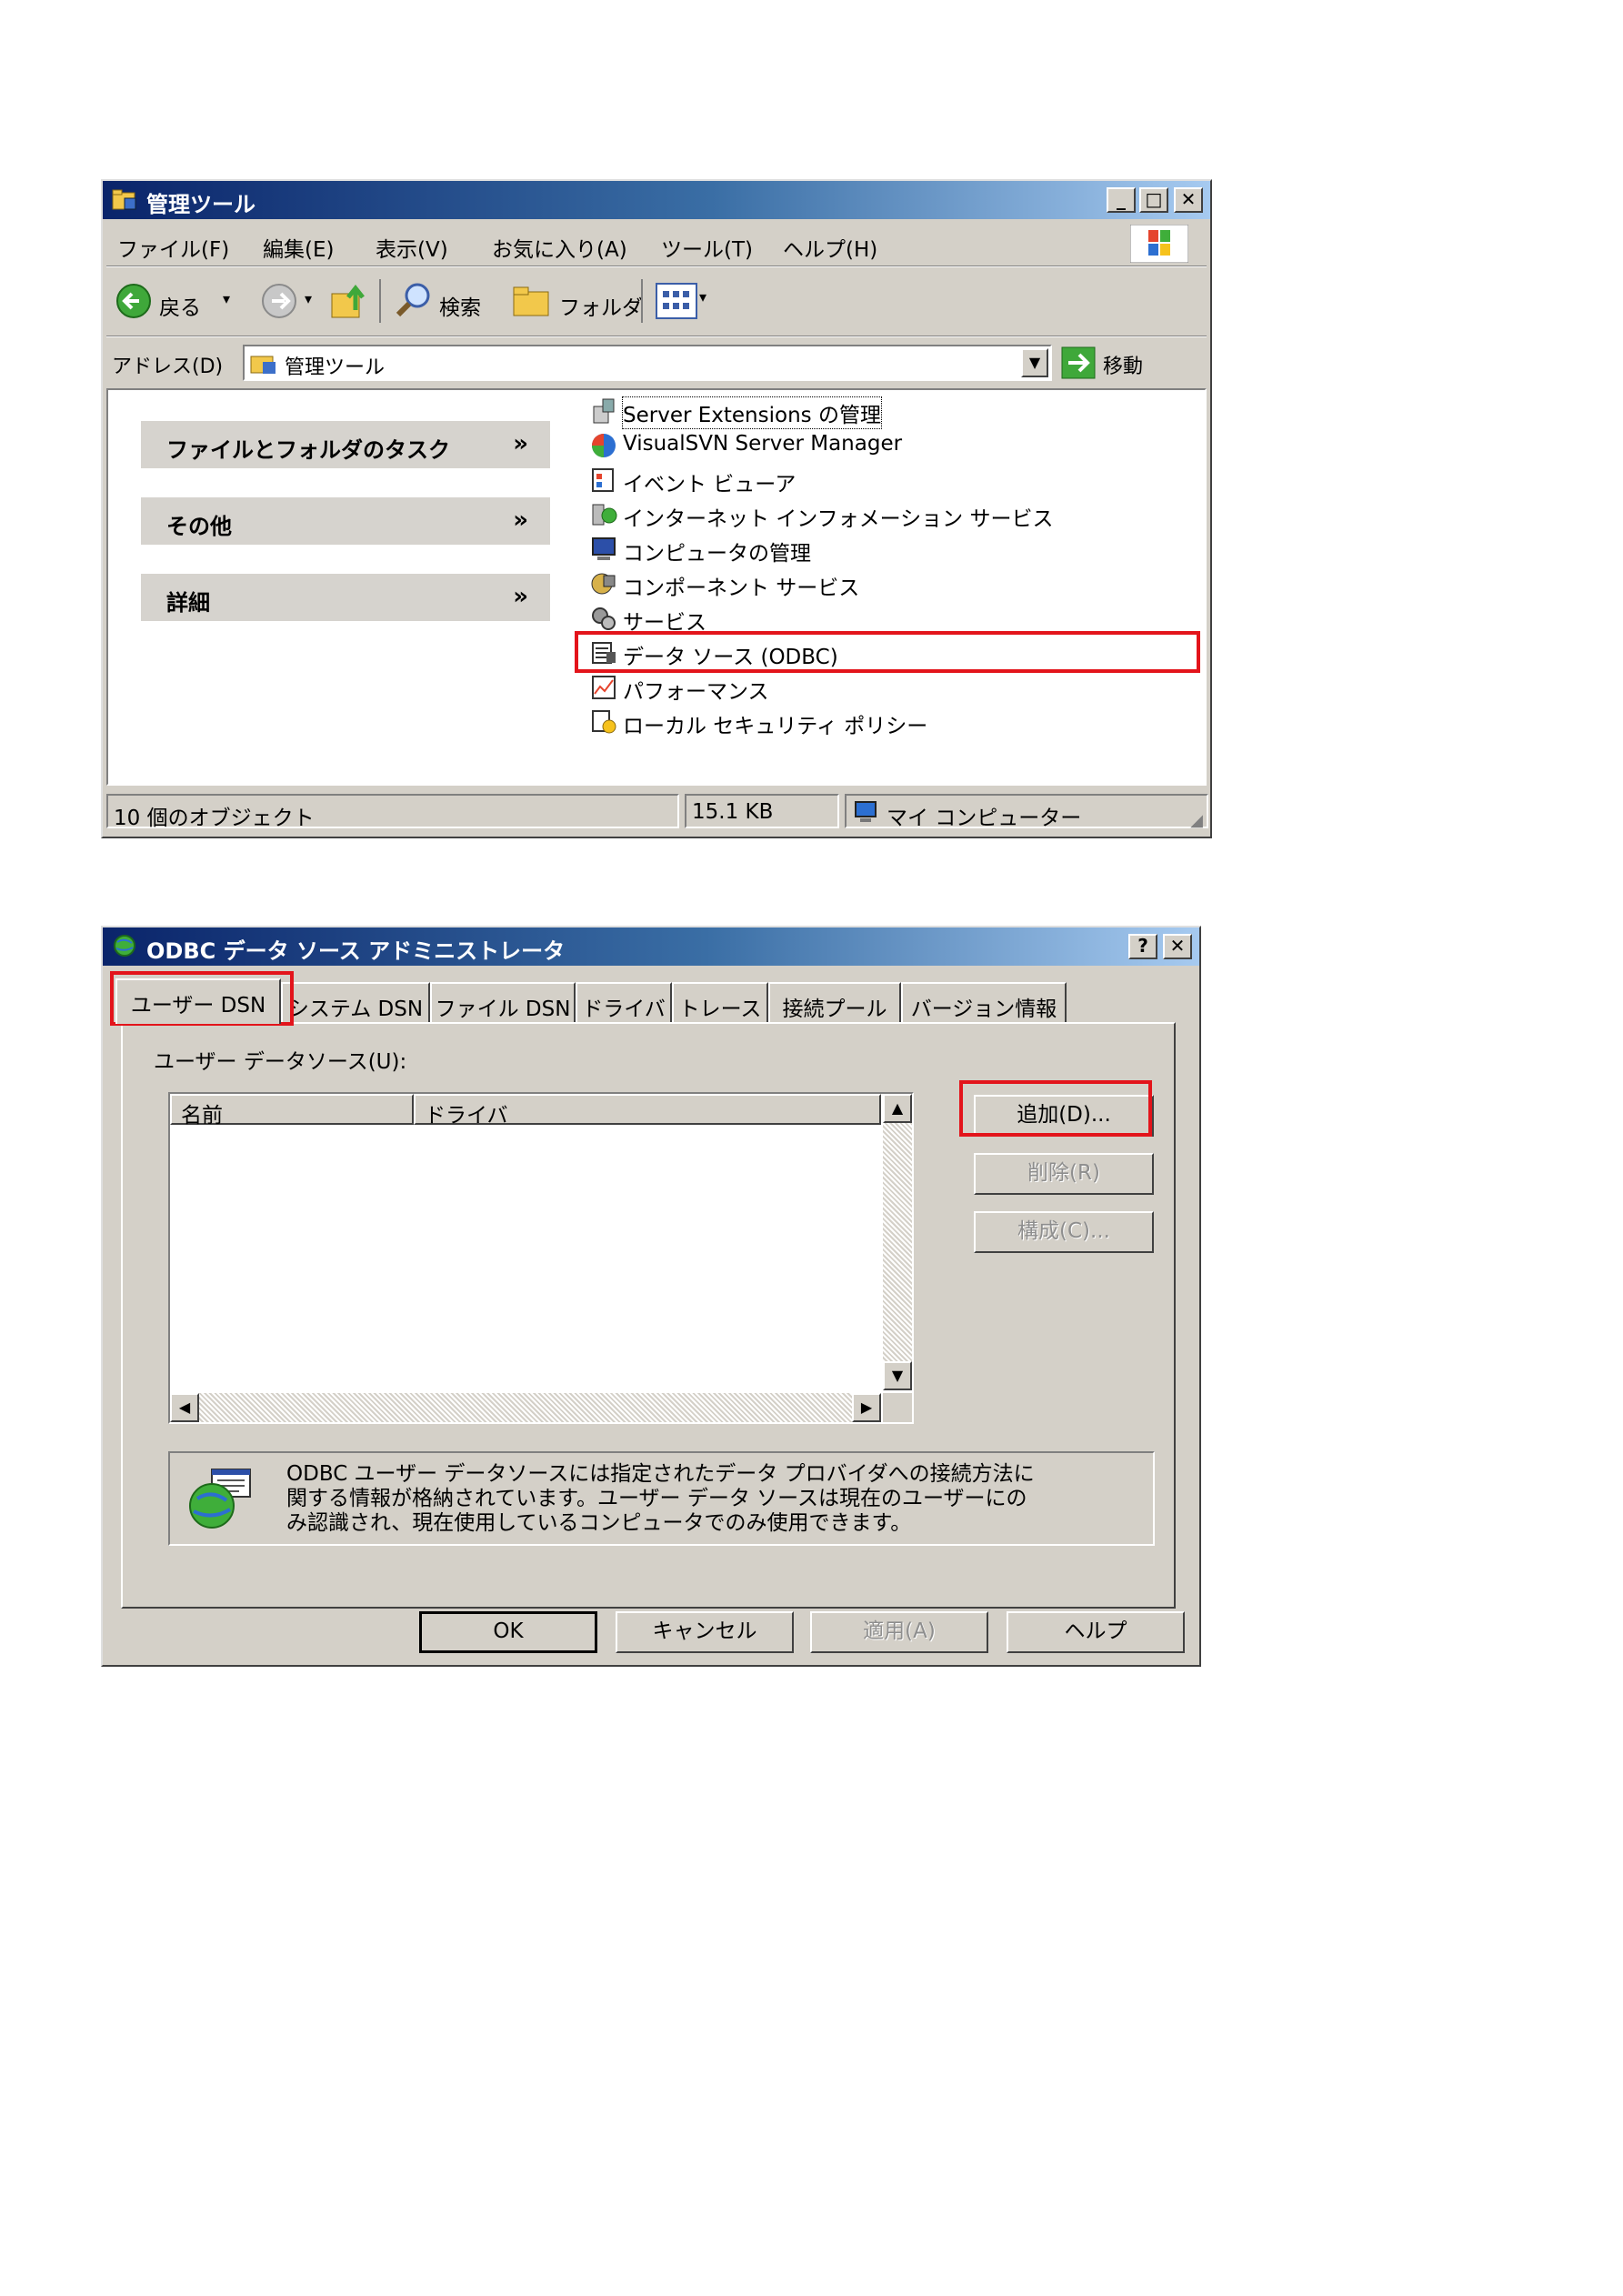 This screenshot has height=2296, width=1623. What do you see at coordinates (1196, 821) in the screenshot?
I see `resize-grip-icon: ◢` at bounding box center [1196, 821].